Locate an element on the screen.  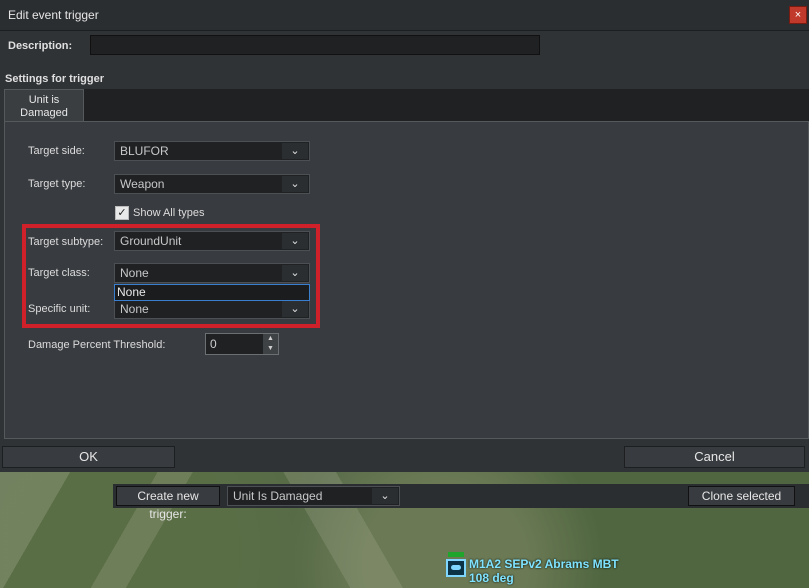
damage-threshold-spinner: ▲ ▼ is located at coordinates (270, 344).